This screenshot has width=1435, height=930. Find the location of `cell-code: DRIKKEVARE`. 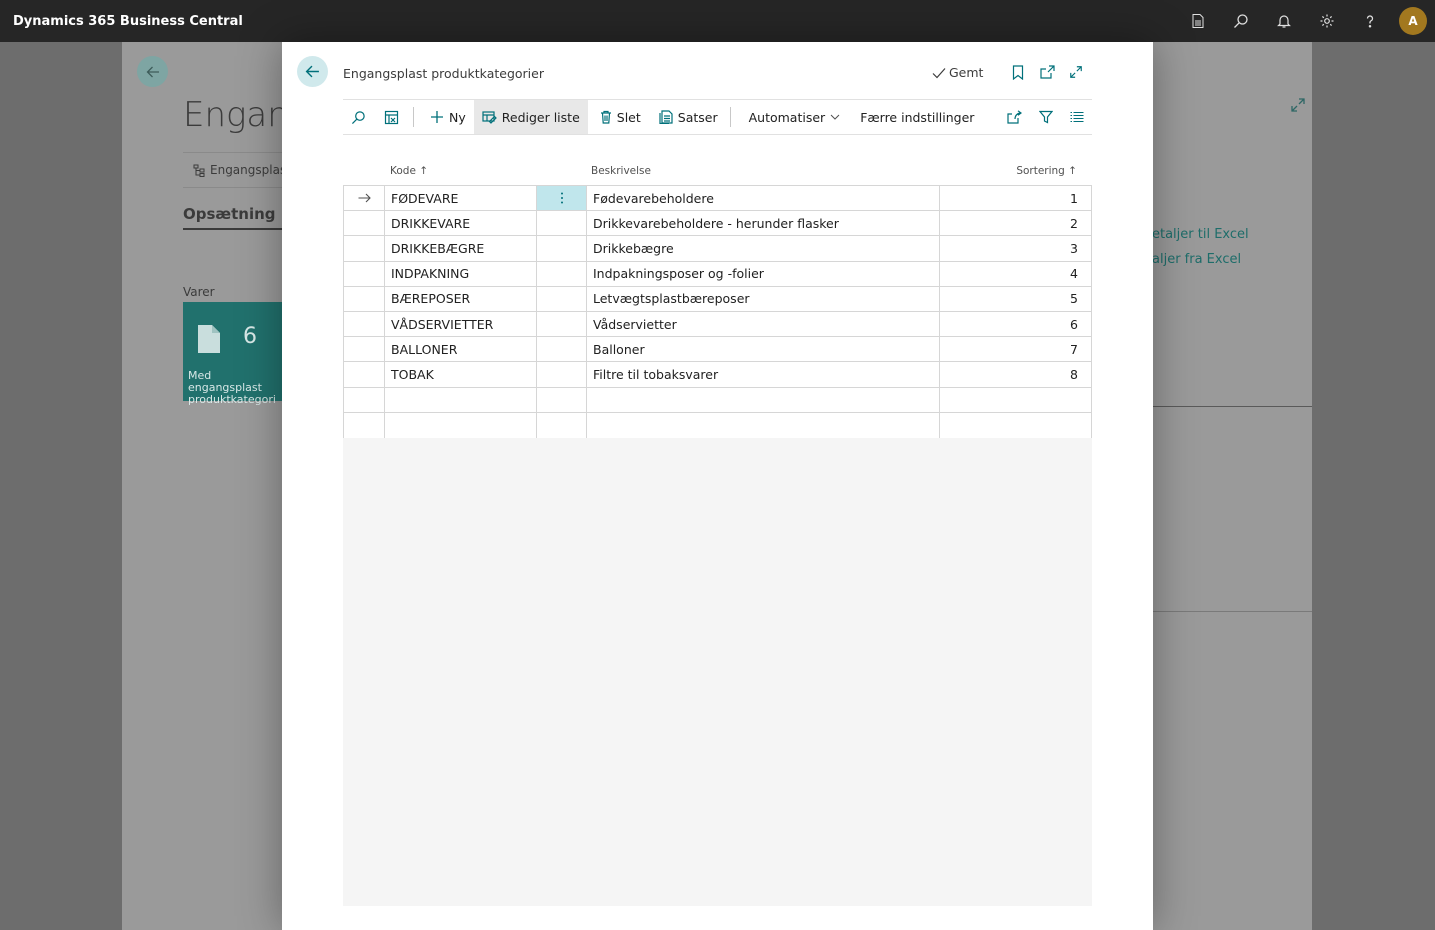

cell-code: DRIKKEVARE is located at coordinates (461, 223).